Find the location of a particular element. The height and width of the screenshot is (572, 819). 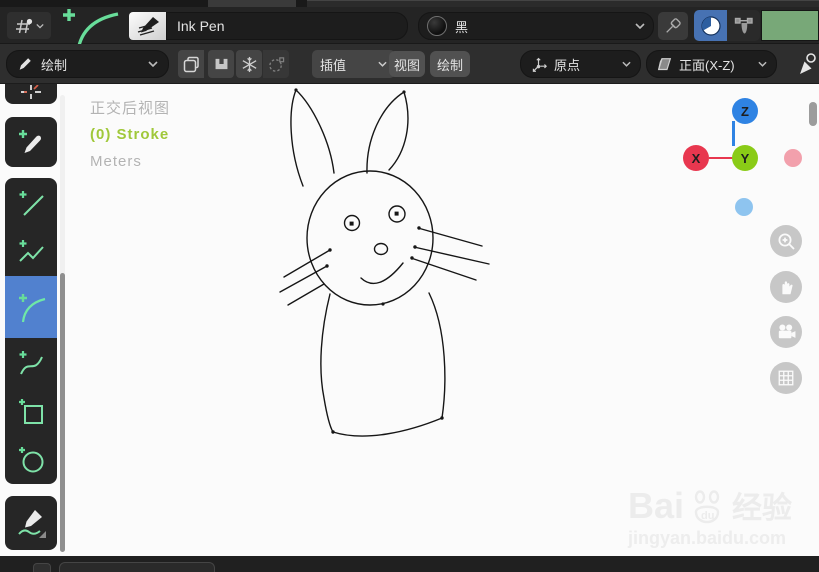

menu-view-label: 视图 is located at coordinates (406, 65).